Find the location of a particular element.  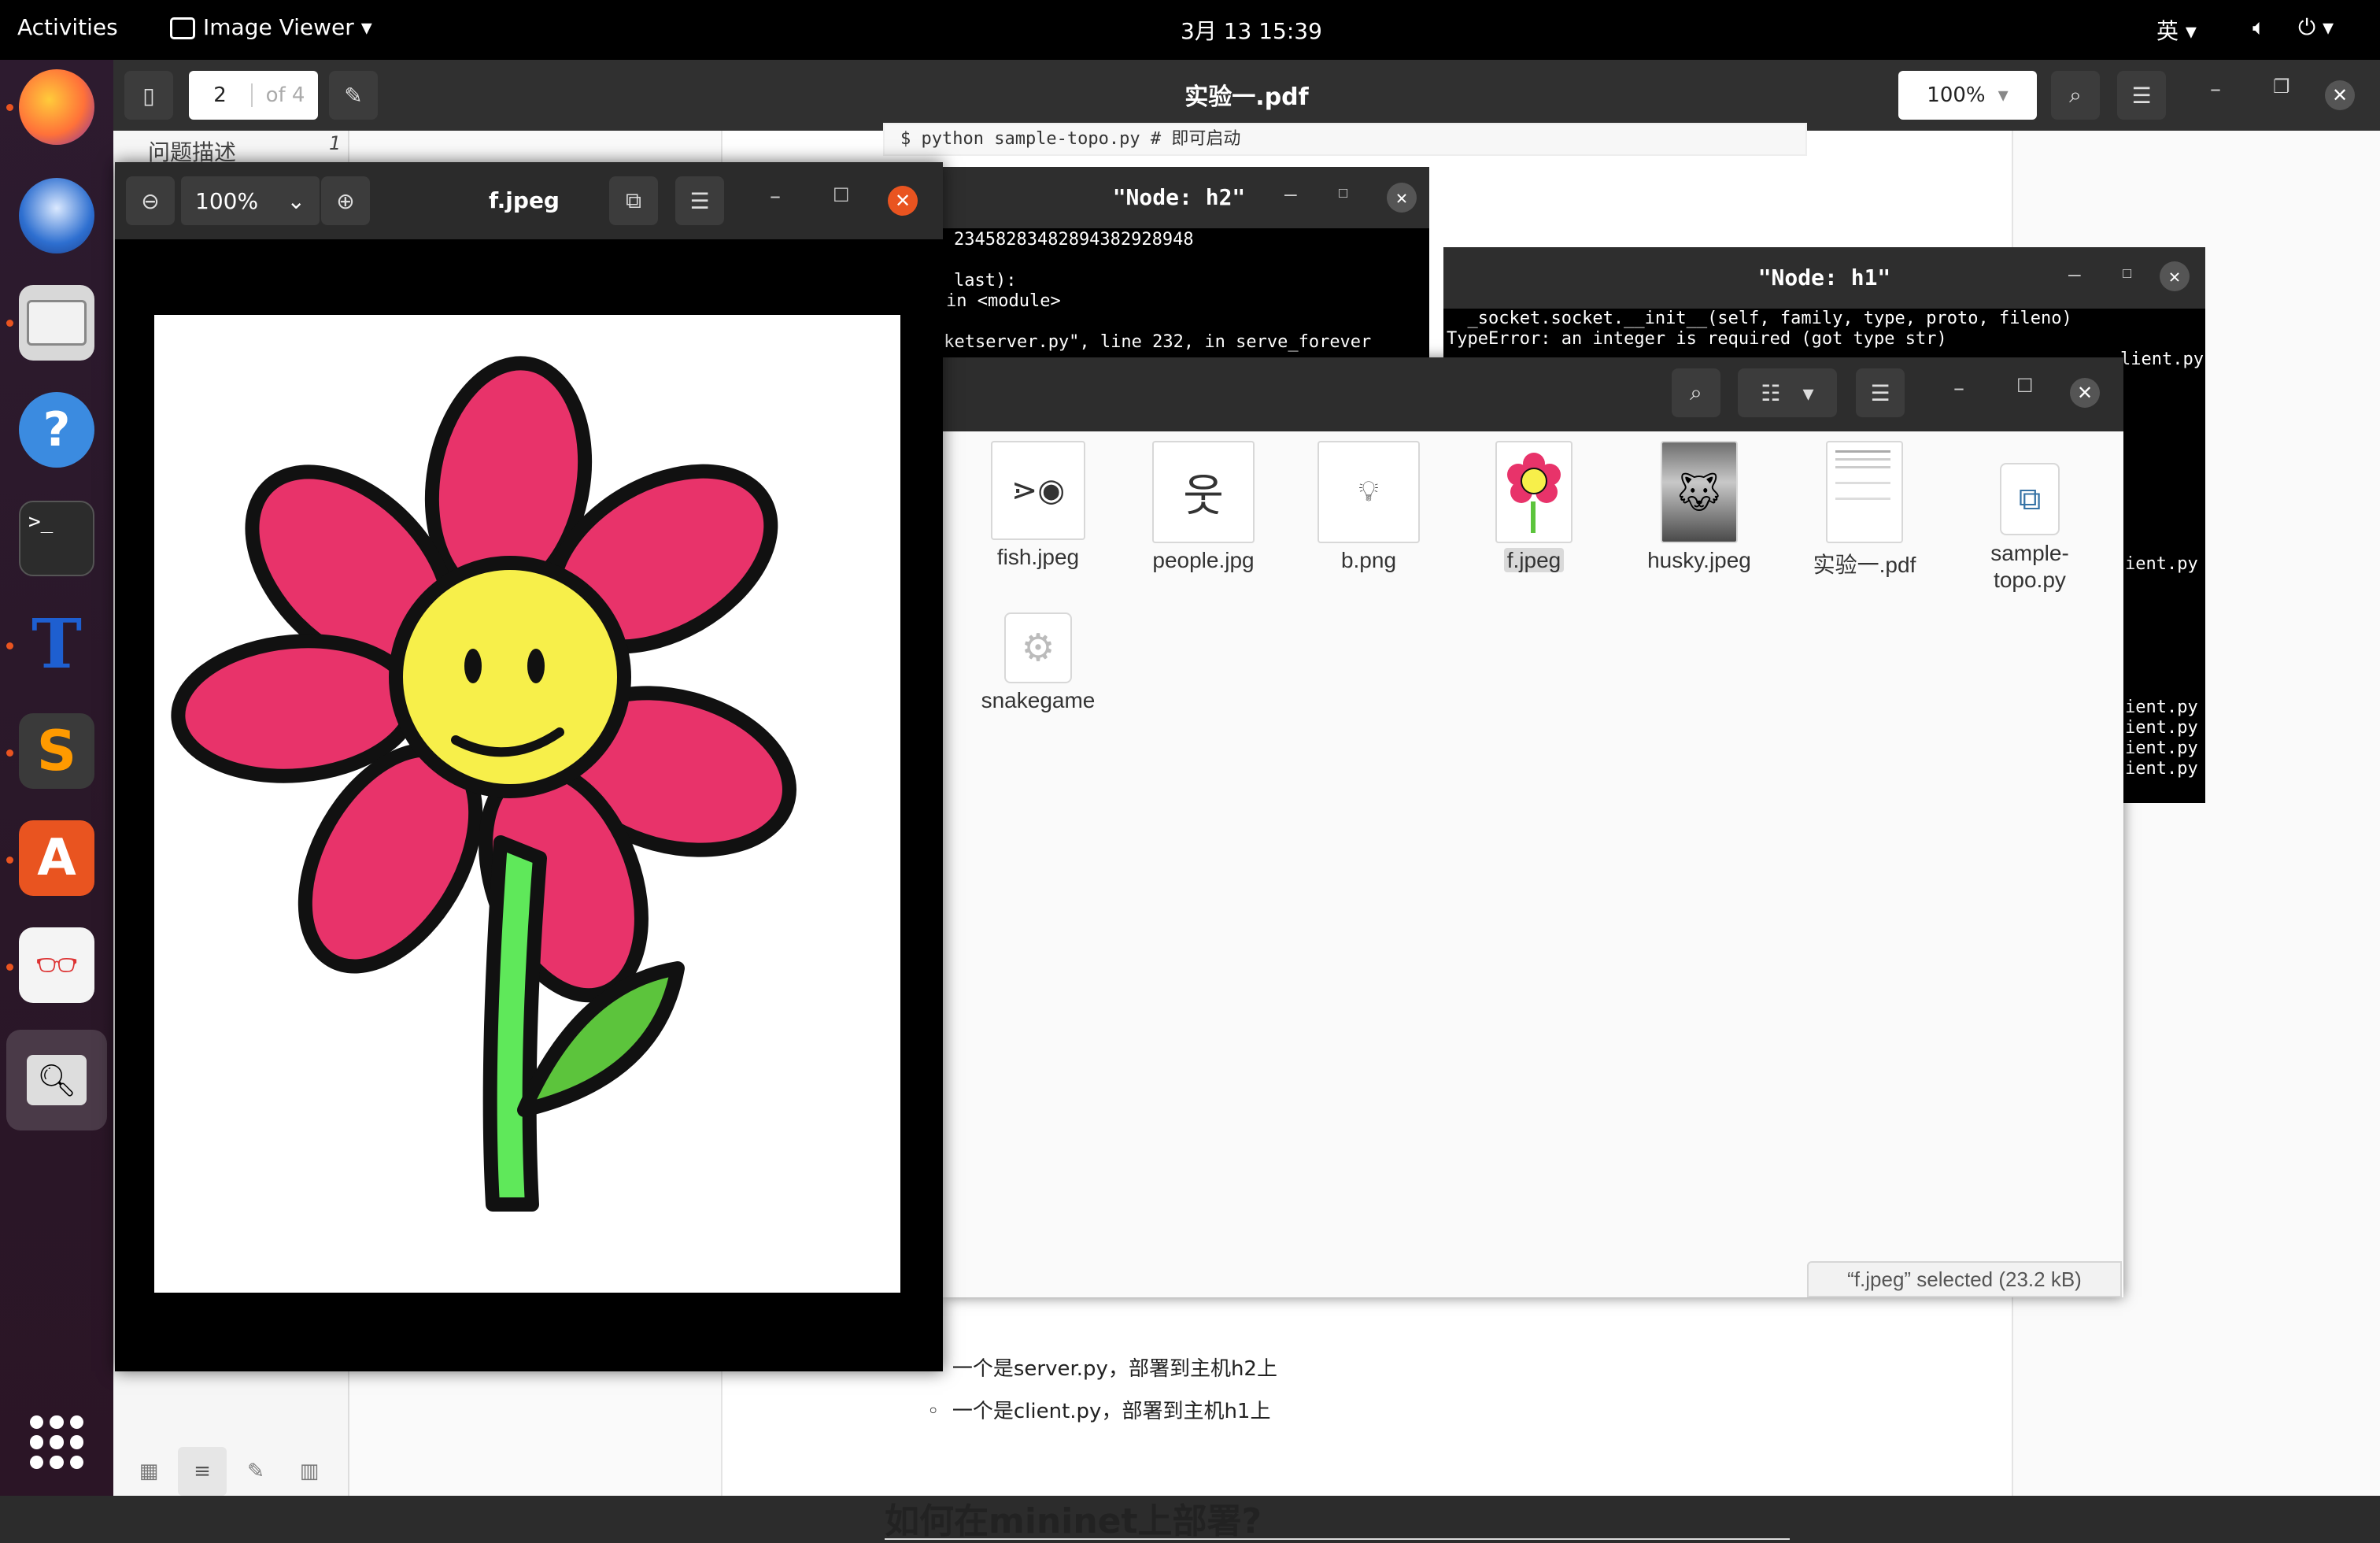

texstudio-icon: T is located at coordinates (56, 644).